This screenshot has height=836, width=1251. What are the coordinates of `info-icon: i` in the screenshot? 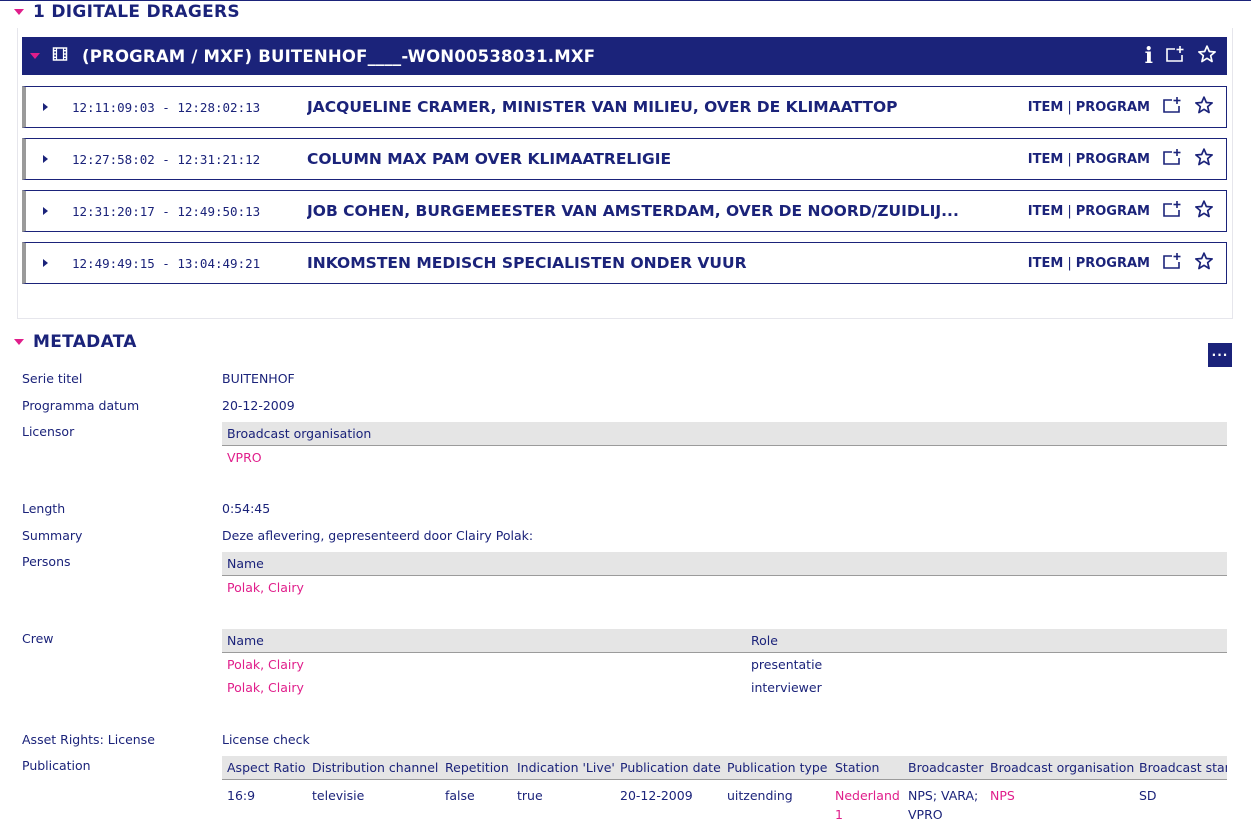 It's located at (1149, 56).